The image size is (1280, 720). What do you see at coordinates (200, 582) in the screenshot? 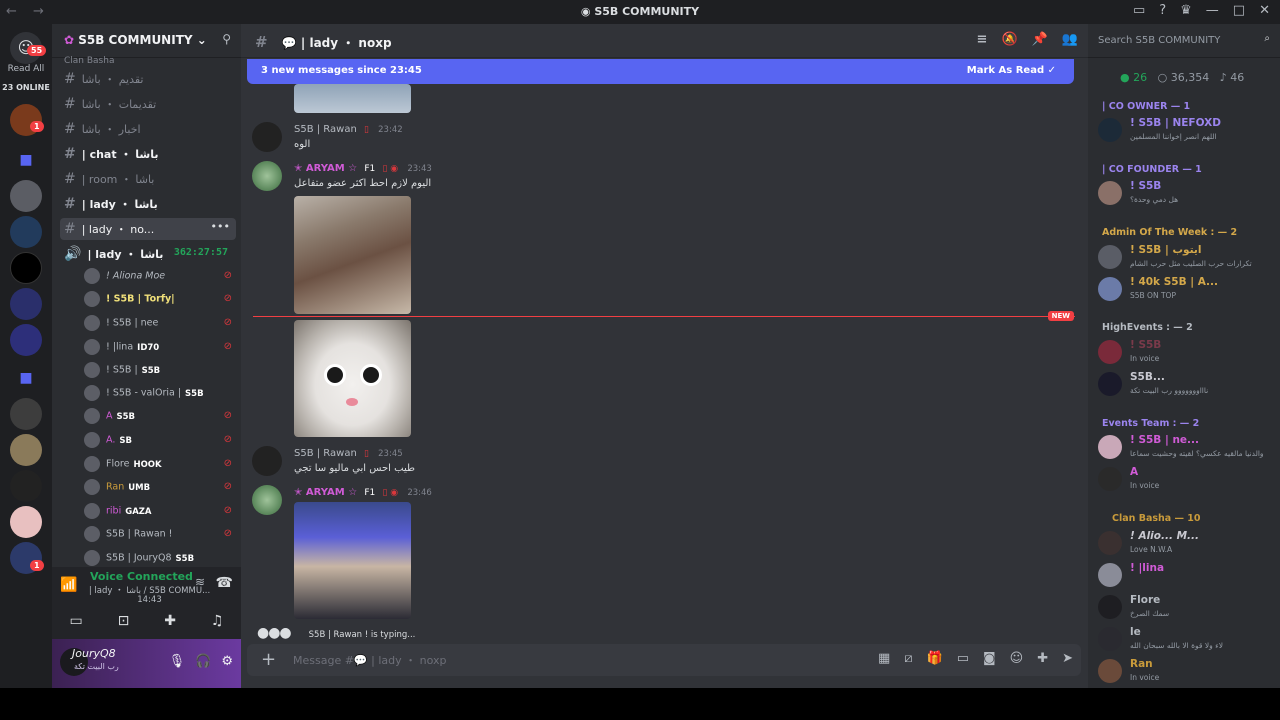
I see `noise-suppression-icon: ≋` at bounding box center [200, 582].